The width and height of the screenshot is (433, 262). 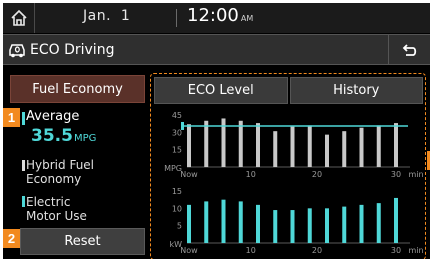 I want to click on average-marker, so click(x=23, y=118).